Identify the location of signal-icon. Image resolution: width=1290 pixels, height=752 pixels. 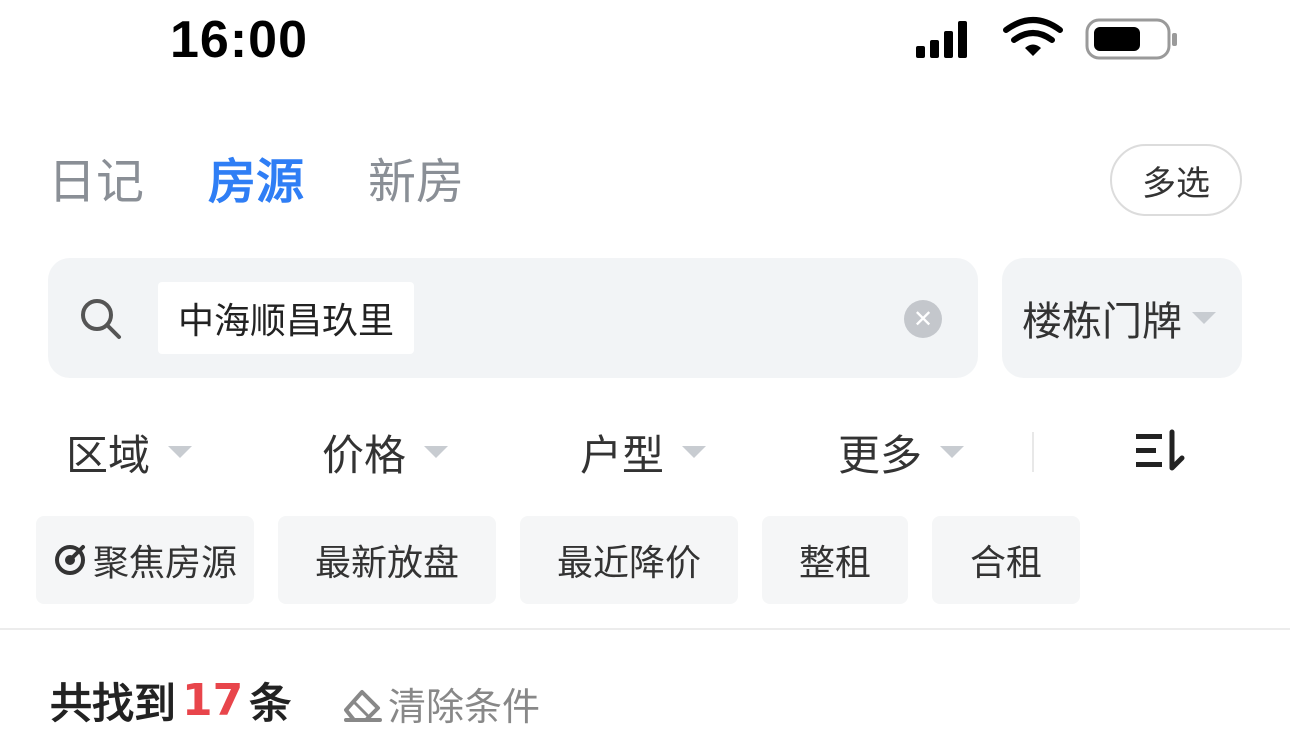
(941, 39).